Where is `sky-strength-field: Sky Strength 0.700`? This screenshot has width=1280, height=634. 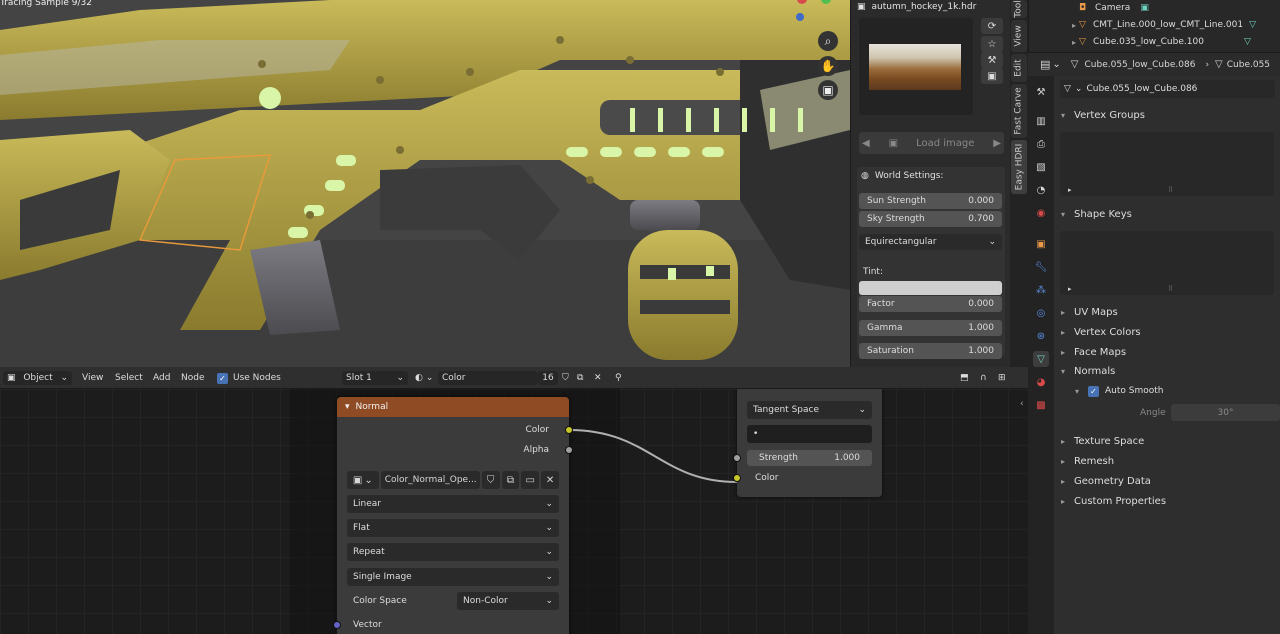
sky-strength-field: Sky Strength 0.700 is located at coordinates (930, 219).